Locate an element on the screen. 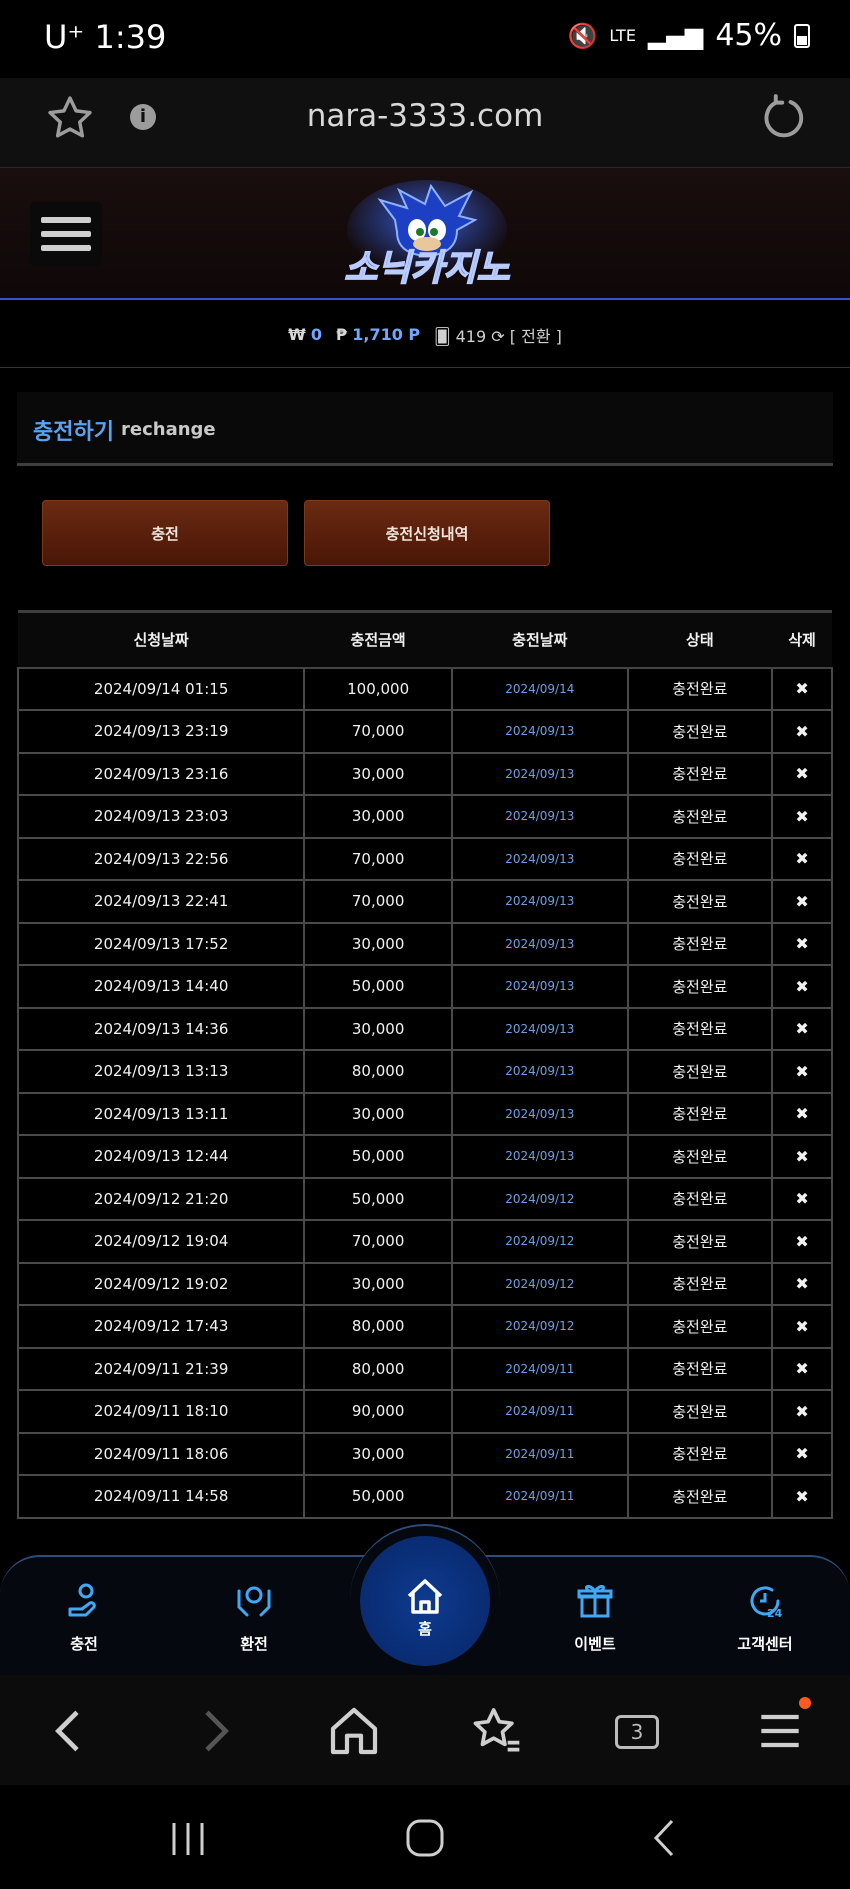 This screenshot has width=850, height=1889. request-date-cell: 2024/09/14 01:15 is located at coordinates (161, 688).